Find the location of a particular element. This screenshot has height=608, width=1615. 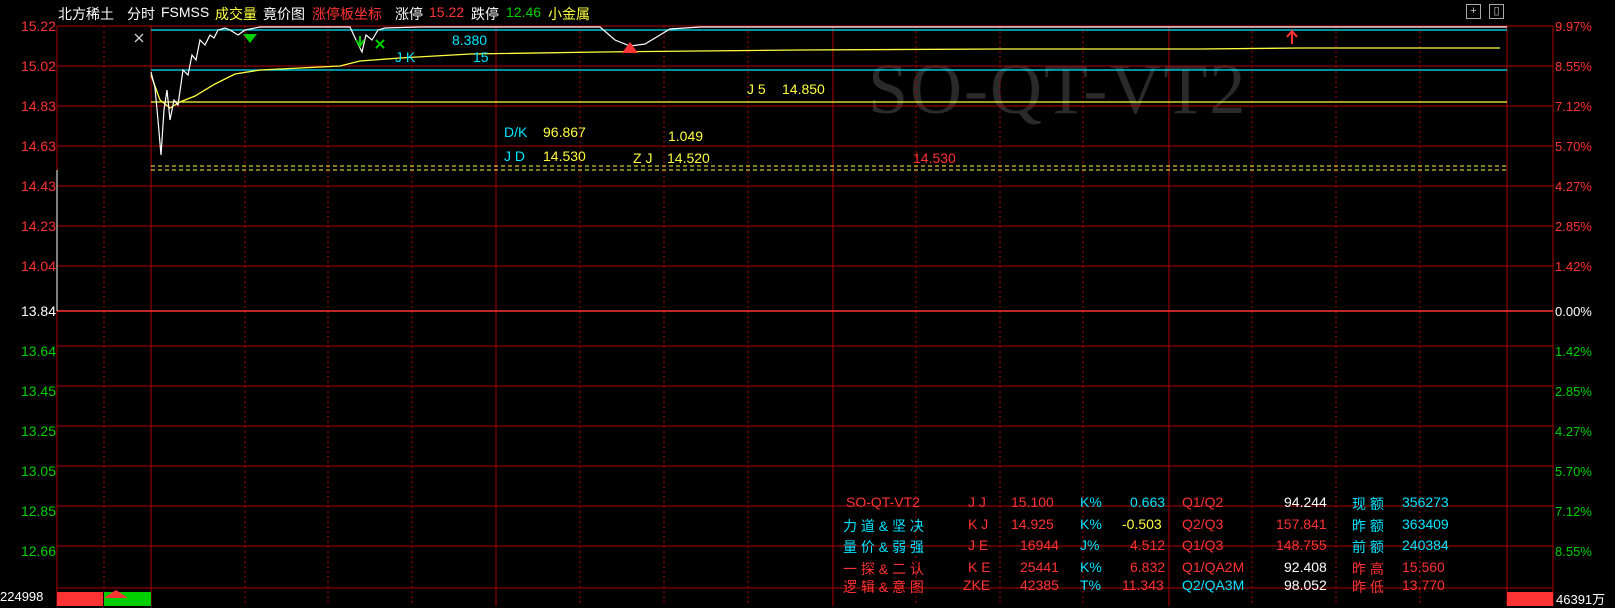

table-cell: 98.052 is located at coordinates (1305, 585).